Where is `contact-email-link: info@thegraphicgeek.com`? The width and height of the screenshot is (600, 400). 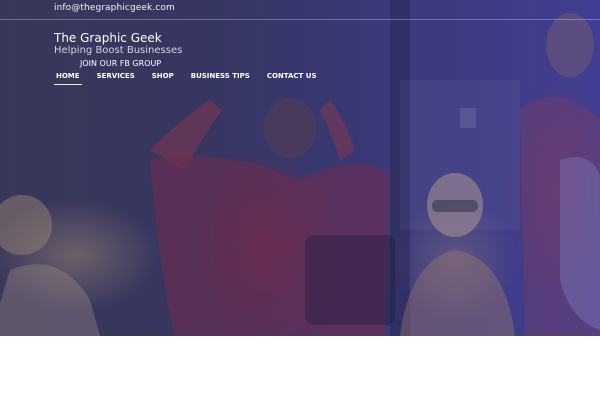 contact-email-link: info@thegraphicgeek.com is located at coordinates (114, 8).